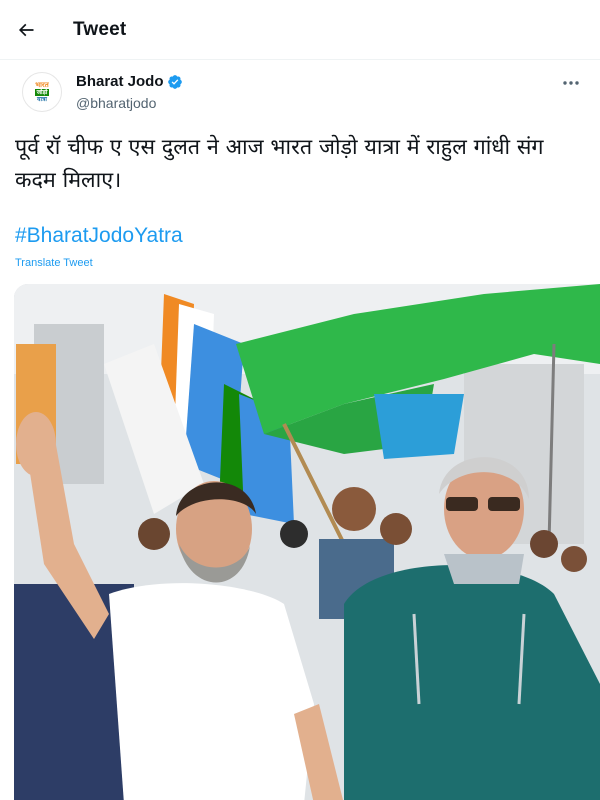 The image size is (600, 800). I want to click on avatar: भारत जोड़ो यात्रा, so click(42, 92).